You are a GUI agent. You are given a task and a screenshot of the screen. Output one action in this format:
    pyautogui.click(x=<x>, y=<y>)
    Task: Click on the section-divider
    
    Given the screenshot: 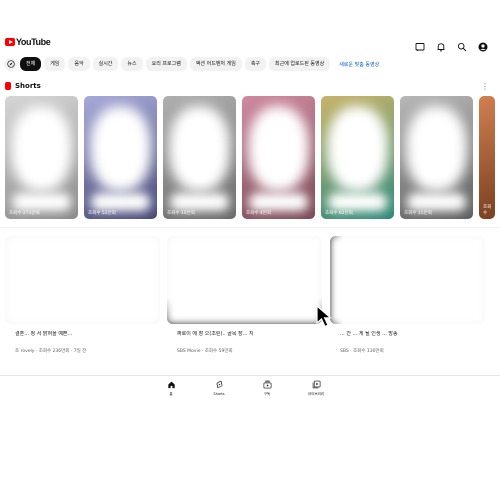 What is the action you would take?
    pyautogui.click(x=250, y=227)
    